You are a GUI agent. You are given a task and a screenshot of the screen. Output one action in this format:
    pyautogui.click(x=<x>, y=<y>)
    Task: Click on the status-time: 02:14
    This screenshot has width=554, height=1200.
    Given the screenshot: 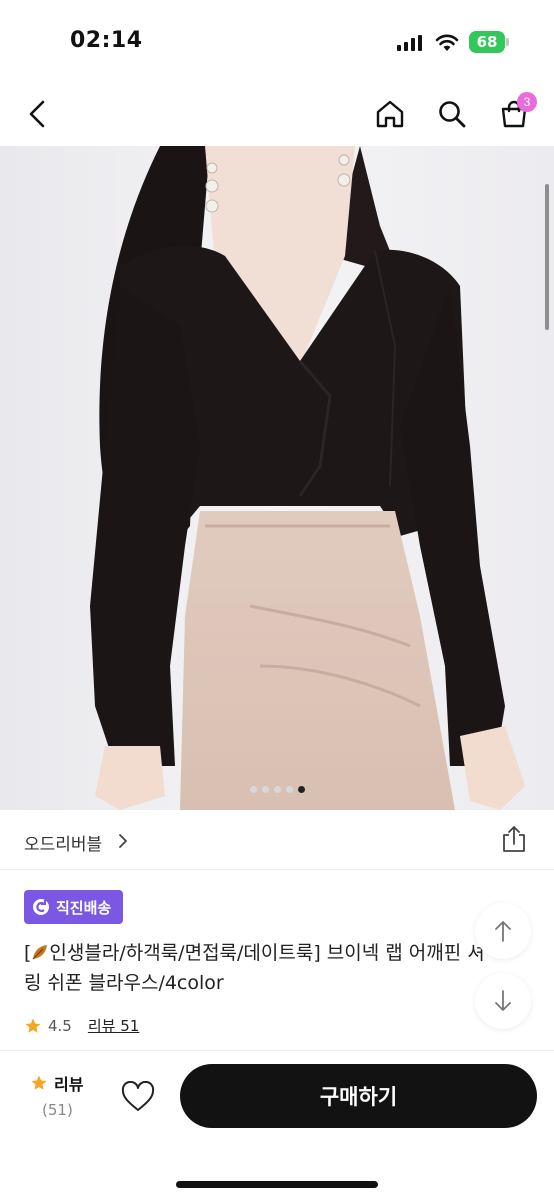 What is the action you would take?
    pyautogui.click(x=106, y=40)
    